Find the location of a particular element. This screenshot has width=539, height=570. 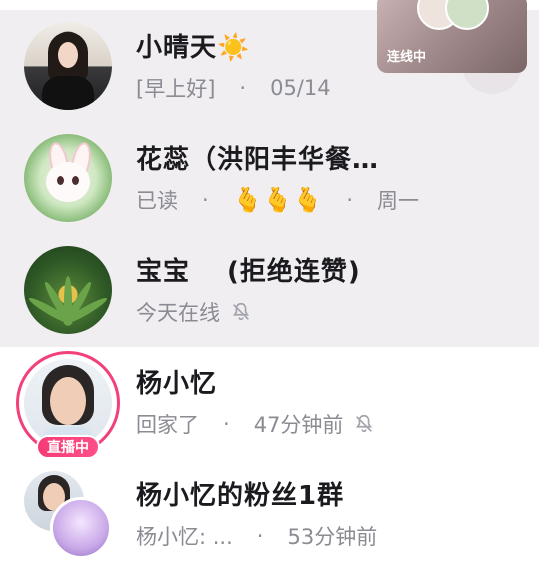

chat-name: 杨小忆的粉丝1群 is located at coordinates (240, 496).